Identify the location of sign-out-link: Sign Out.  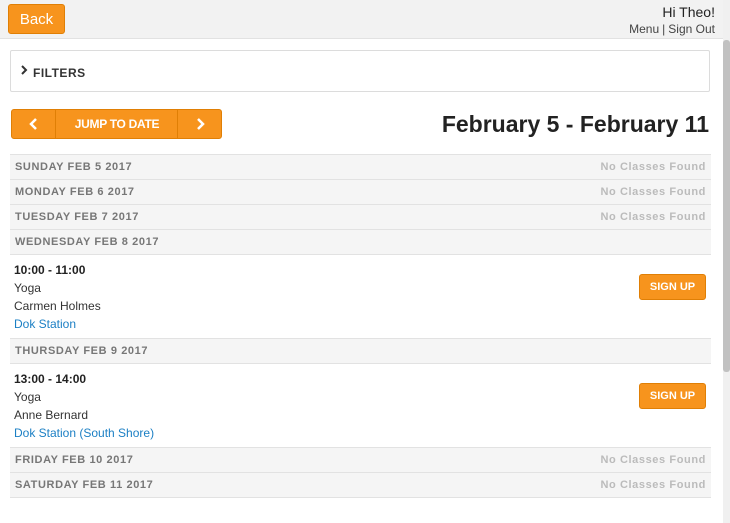
(691, 29).